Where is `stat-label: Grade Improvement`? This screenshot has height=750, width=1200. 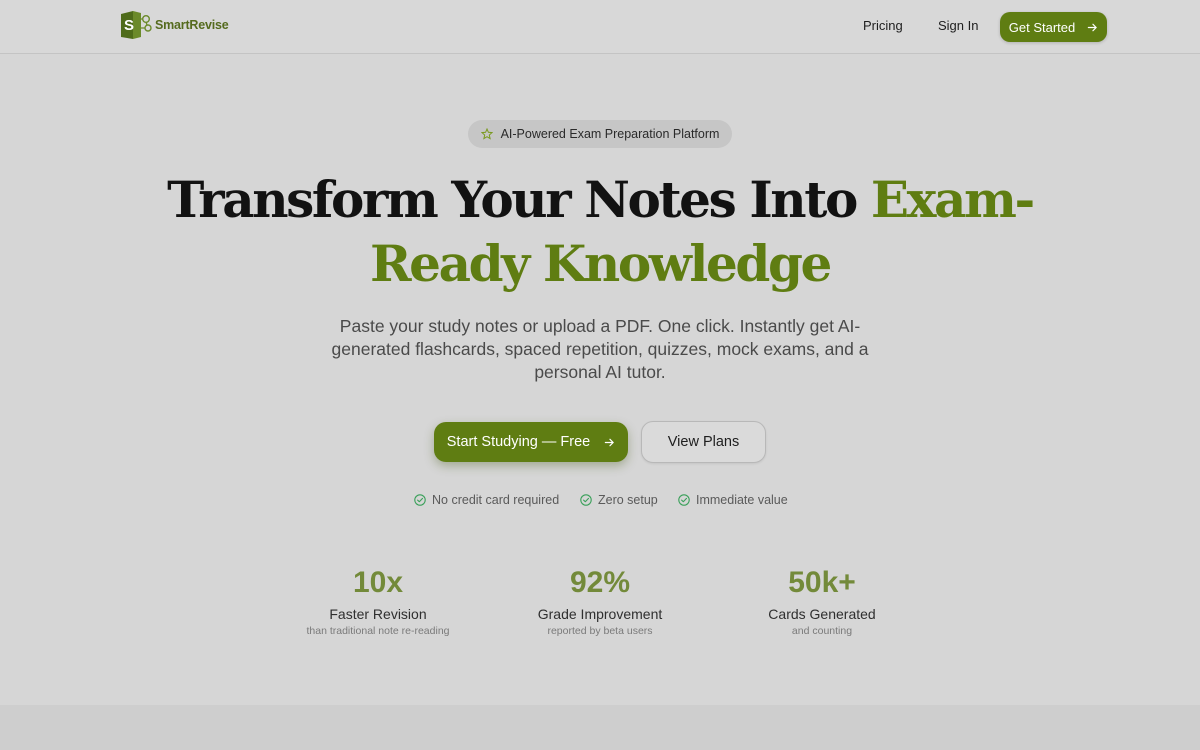
stat-label: Grade Improvement is located at coordinates (600, 614).